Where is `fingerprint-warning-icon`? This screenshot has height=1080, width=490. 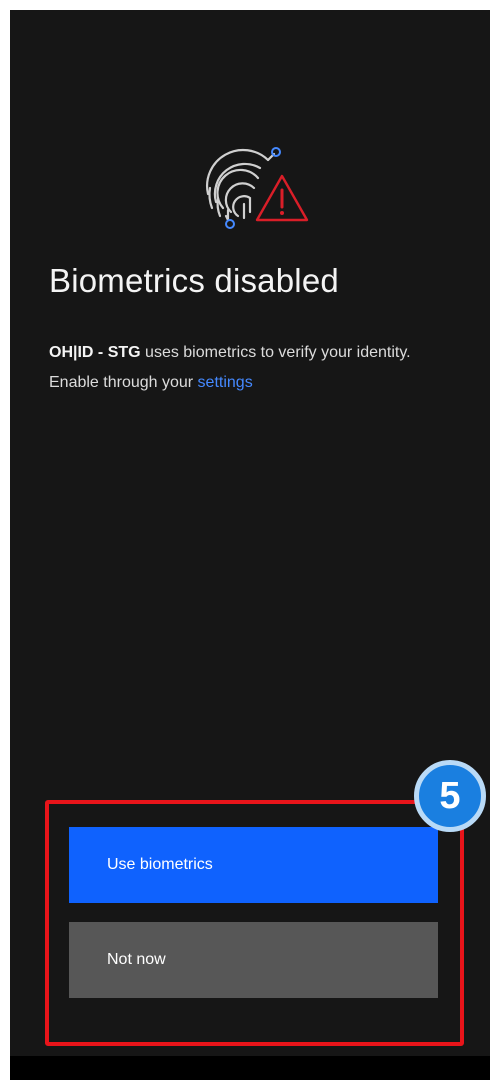 fingerprint-warning-icon is located at coordinates (254, 188).